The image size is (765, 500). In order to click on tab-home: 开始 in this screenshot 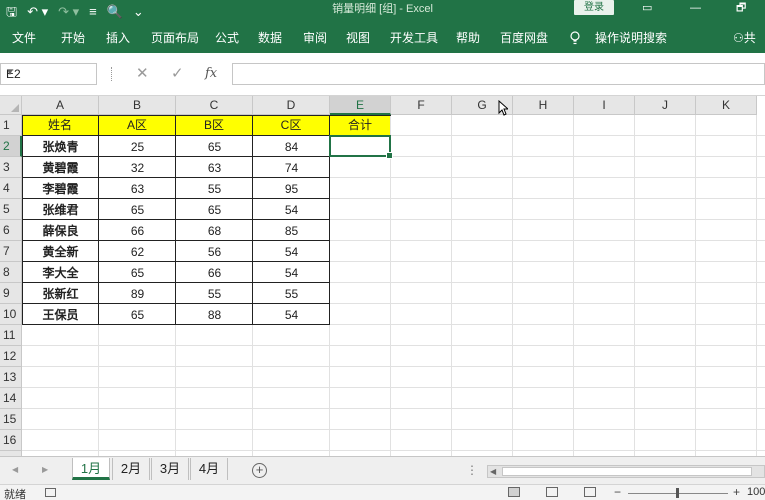, I will do `click(73, 38)`.